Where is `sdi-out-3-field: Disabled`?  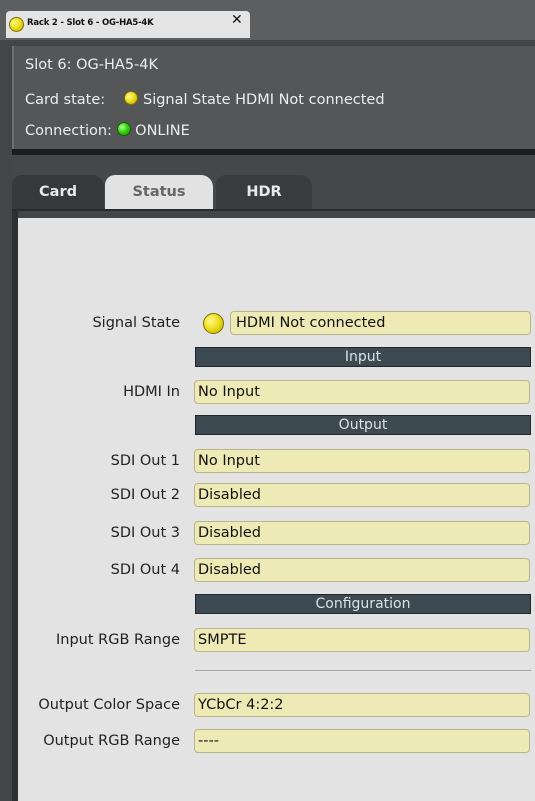 sdi-out-3-field: Disabled is located at coordinates (362, 533).